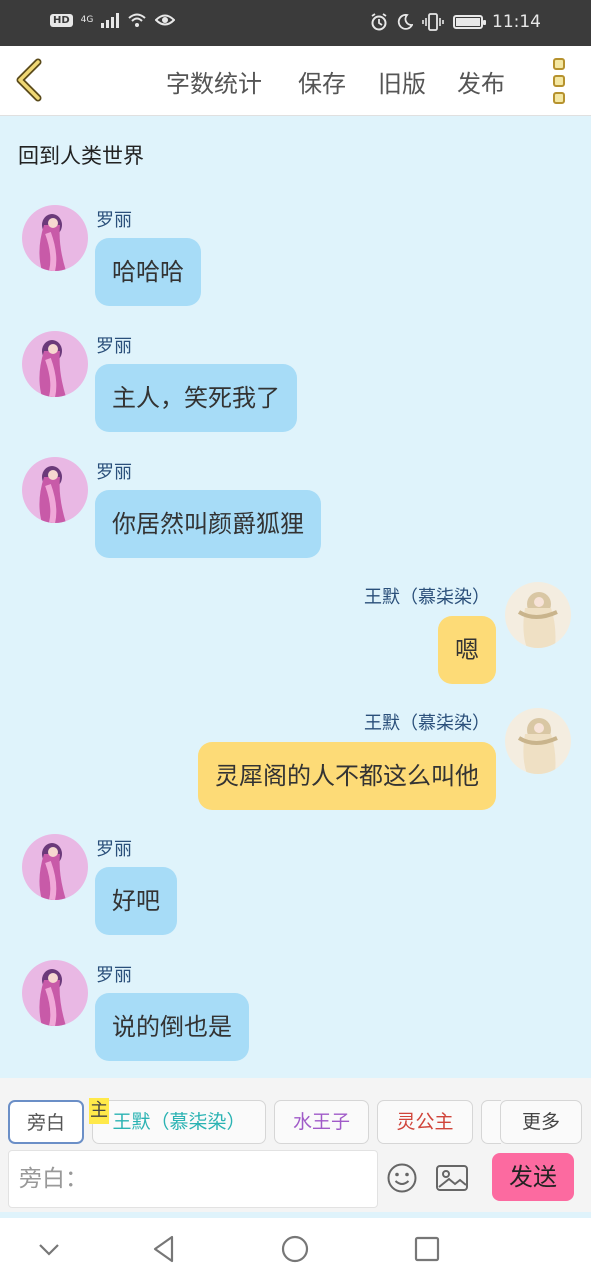  What do you see at coordinates (179, 1122) in the screenshot?
I see `chip-wangmo: 王默（慕柒染）` at bounding box center [179, 1122].